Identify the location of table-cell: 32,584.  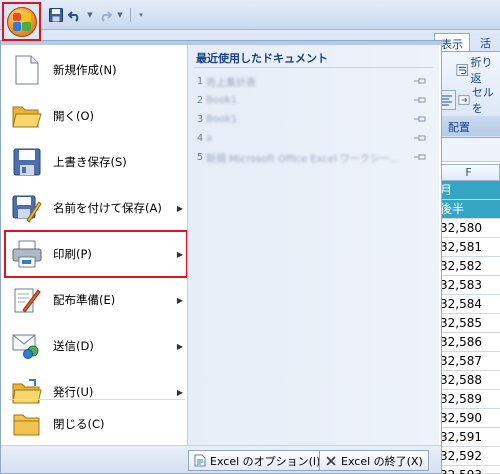
(468, 304).